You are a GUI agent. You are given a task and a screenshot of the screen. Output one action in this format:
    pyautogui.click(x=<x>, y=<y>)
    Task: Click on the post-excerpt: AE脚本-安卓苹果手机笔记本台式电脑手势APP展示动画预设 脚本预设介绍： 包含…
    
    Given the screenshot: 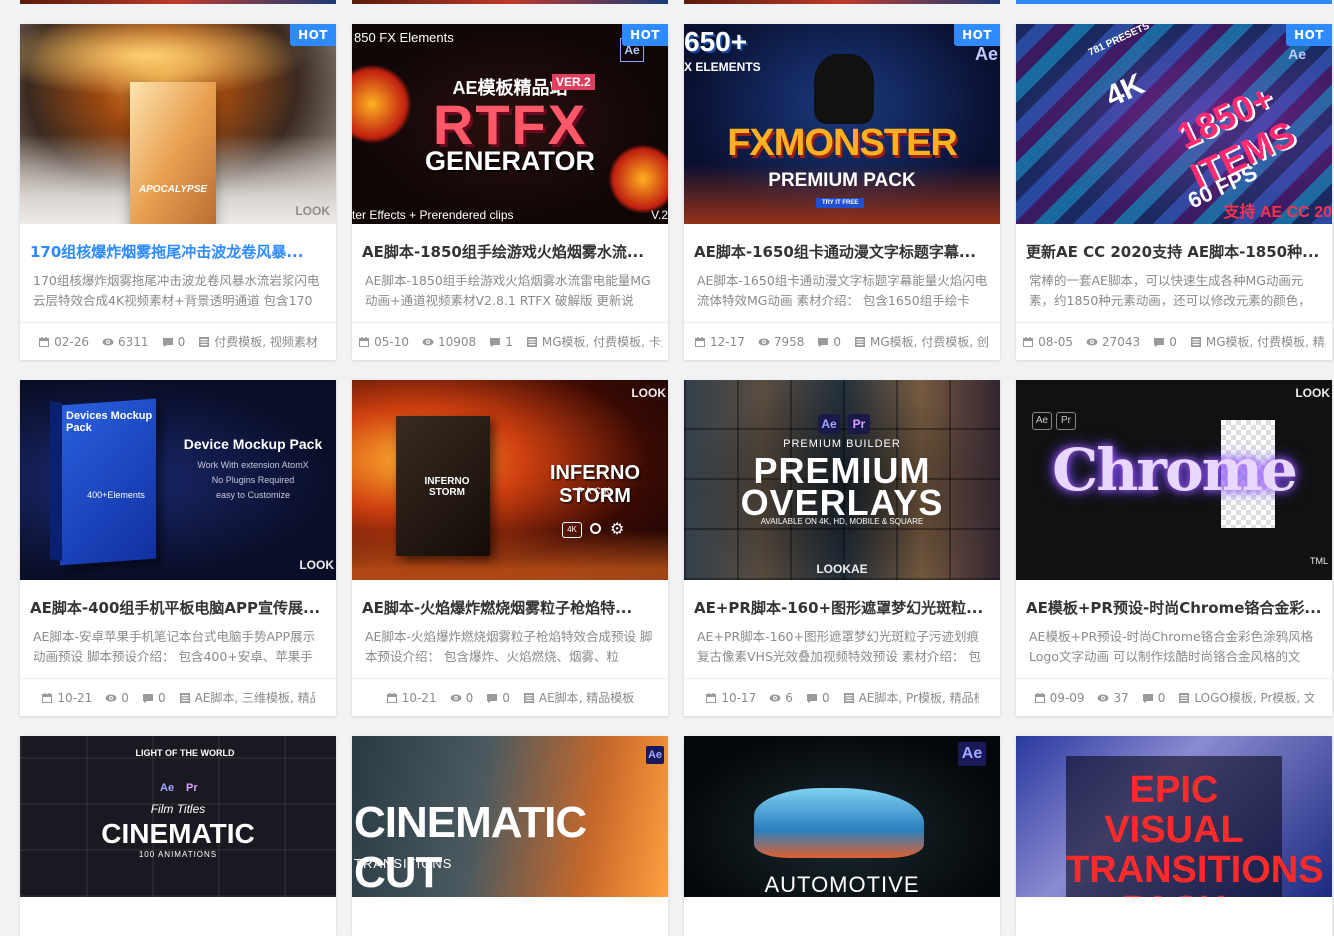 What is the action you would take?
    pyautogui.click(x=174, y=646)
    